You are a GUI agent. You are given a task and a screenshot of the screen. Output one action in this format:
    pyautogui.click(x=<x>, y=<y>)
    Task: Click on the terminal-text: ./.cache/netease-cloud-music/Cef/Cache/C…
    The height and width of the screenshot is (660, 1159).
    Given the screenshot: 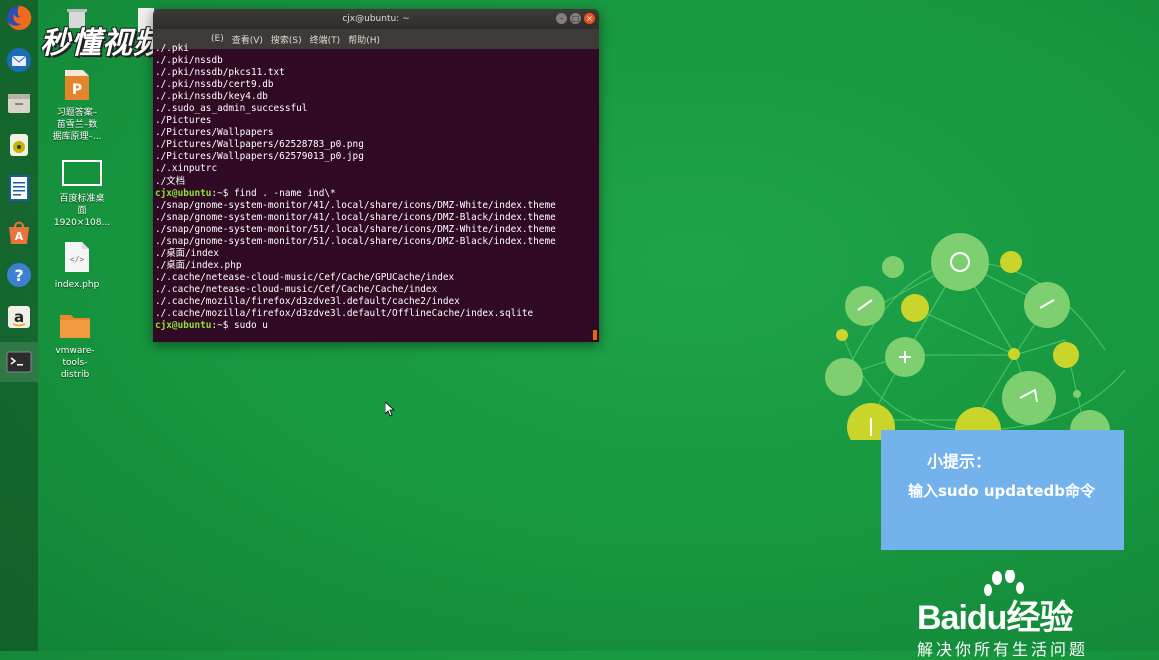 What is the action you would take?
    pyautogui.click(x=296, y=289)
    